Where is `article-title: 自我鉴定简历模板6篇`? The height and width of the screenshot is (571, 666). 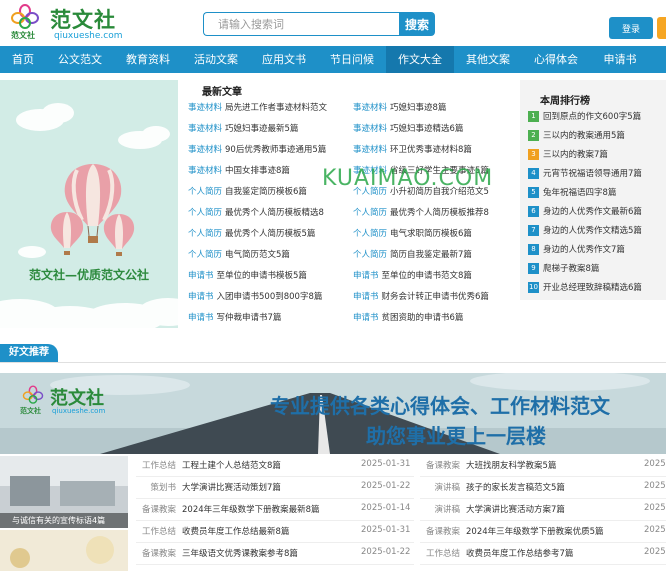 article-title: 自我鉴定简历模板6篇 is located at coordinates (266, 192).